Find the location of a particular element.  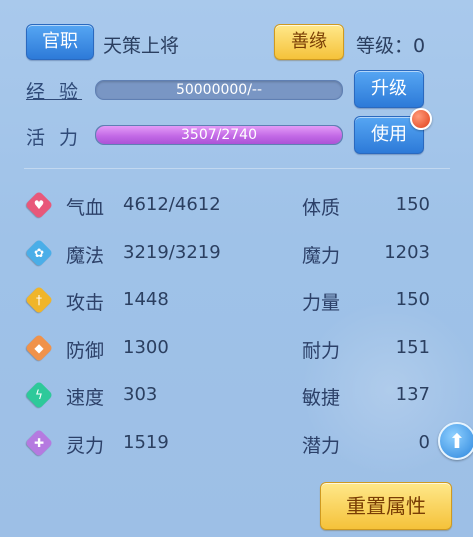

heart-icon: ♥ is located at coordinates (39, 205).